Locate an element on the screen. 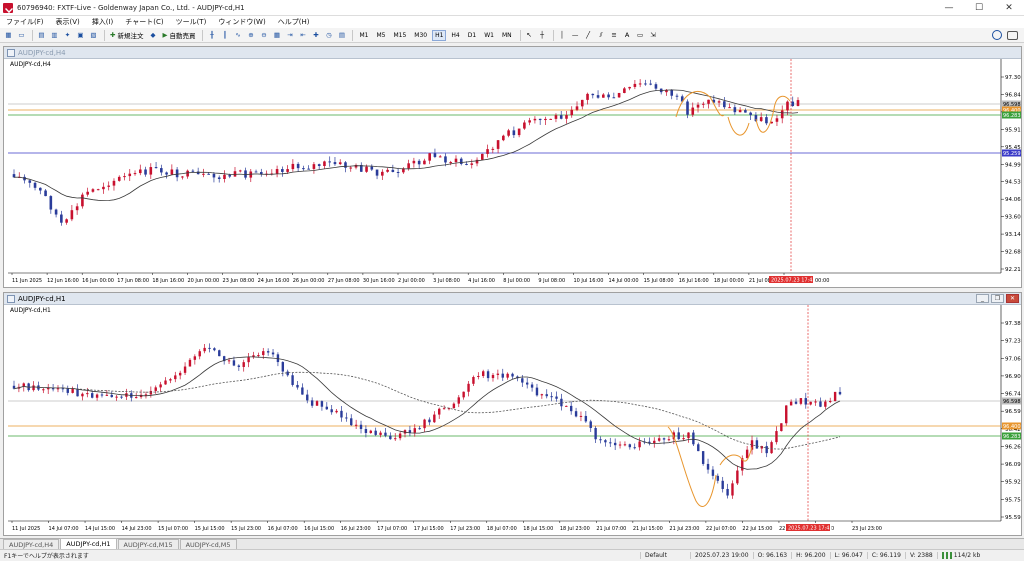 Image resolution: width=1024 pixels, height=561 pixels. time-tick-label: 16 Jul 23:00 is located at coordinates (356, 529).